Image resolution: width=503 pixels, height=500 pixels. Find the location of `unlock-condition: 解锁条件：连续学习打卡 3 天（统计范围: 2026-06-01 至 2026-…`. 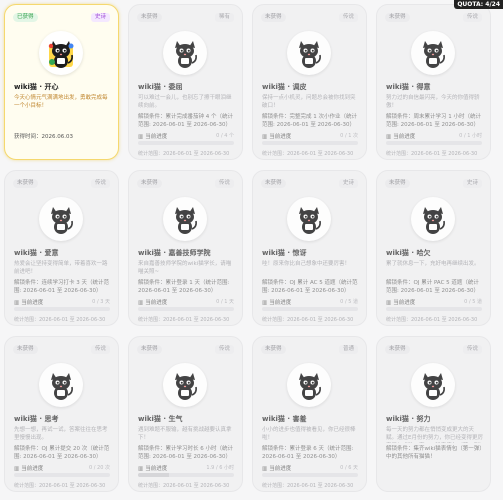

unlock-condition: 解锁条件：连续学习打卡 3 天（统计范围: 2026-06-01 至 2026-… is located at coordinates (61, 287).